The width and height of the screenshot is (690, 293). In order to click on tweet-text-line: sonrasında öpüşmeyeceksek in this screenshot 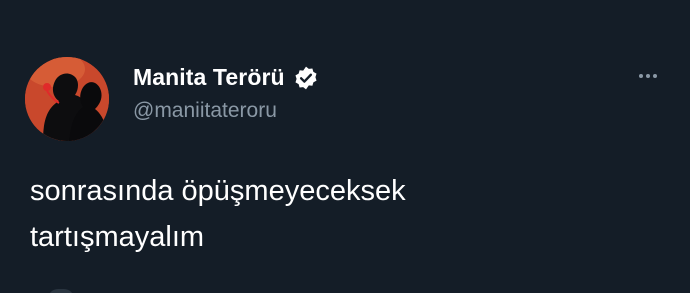, I will do `click(218, 191)`.